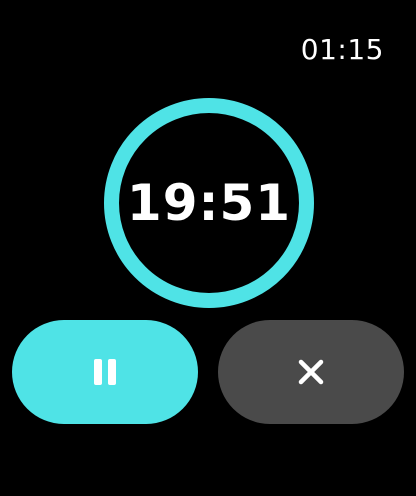 This screenshot has height=496, width=416. I want to click on timer-remaining: 19:51, so click(209, 203).